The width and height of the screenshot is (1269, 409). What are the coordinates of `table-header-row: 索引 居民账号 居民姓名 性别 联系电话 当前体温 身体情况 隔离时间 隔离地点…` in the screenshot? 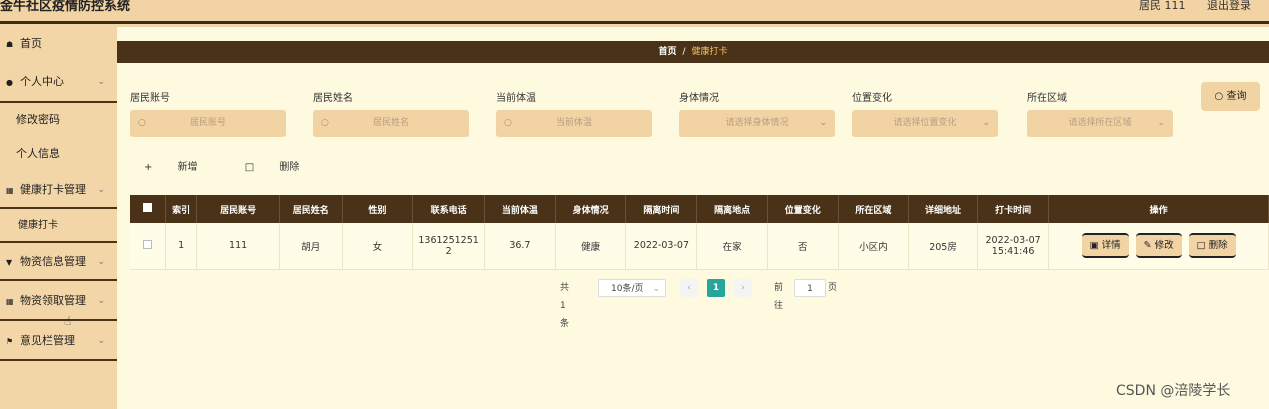 It's located at (699, 209).